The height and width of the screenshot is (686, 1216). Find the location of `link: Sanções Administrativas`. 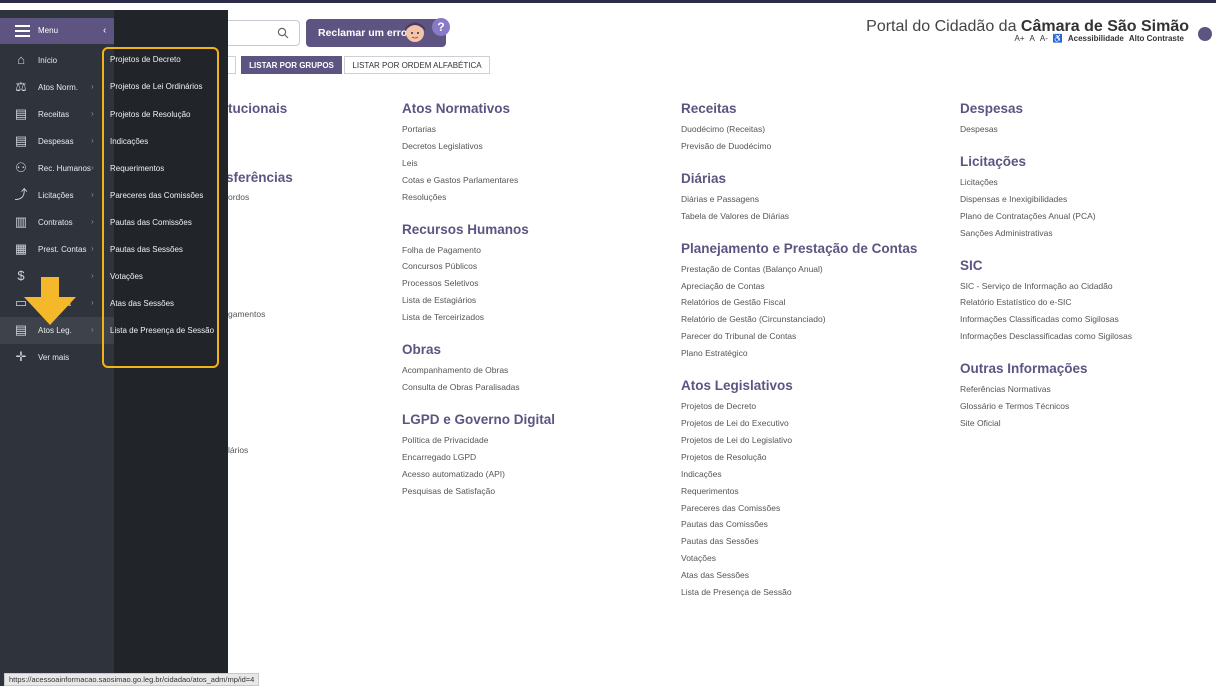

link: Sanções Administrativas is located at coordinates (1046, 233).